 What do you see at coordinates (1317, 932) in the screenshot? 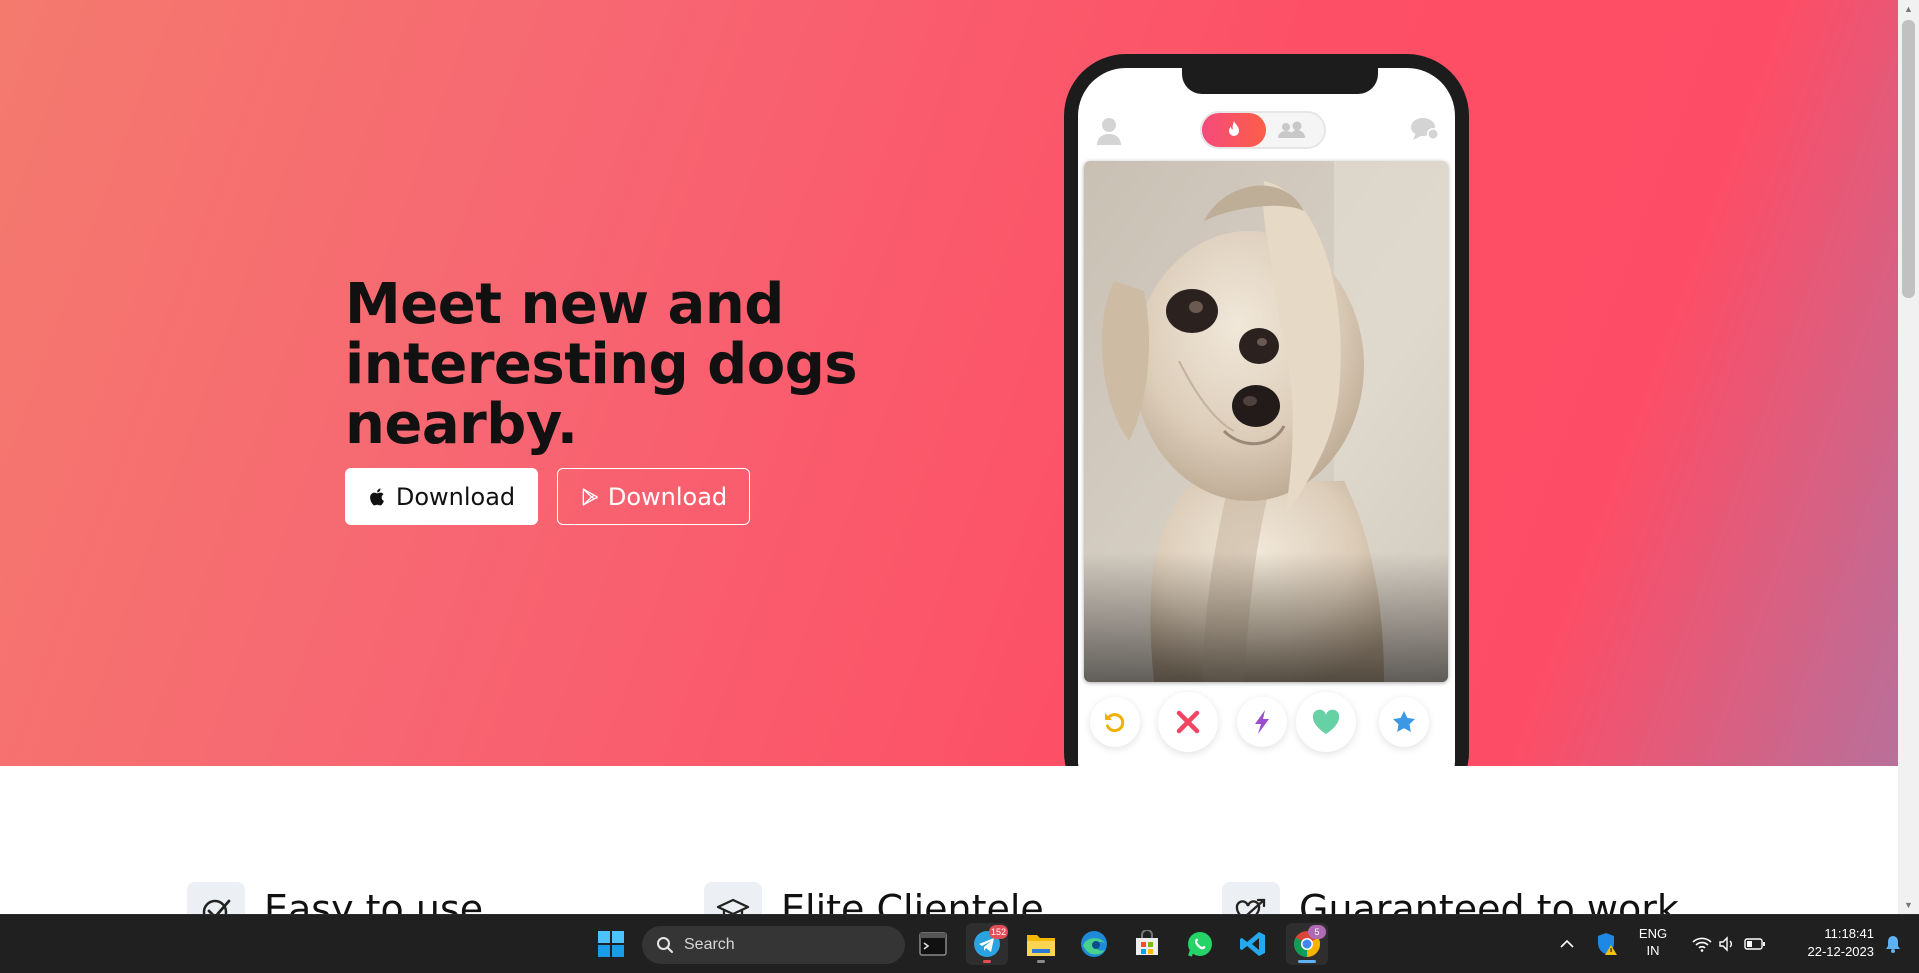
I see `chrome-profile-badge: 5` at bounding box center [1317, 932].